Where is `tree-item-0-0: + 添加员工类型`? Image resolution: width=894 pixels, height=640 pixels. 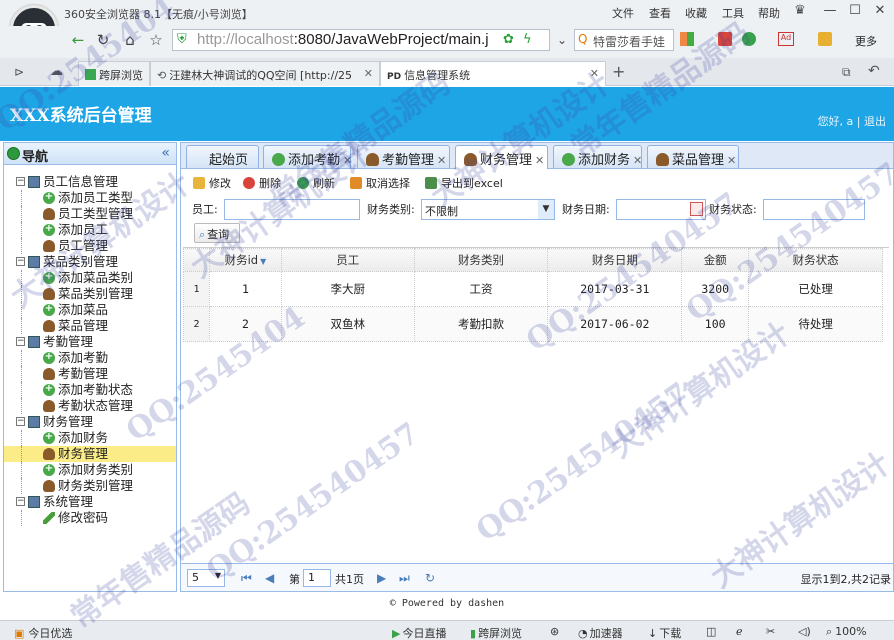
tree-item-0-0: + 添加员工类型 is located at coordinates (90, 198).